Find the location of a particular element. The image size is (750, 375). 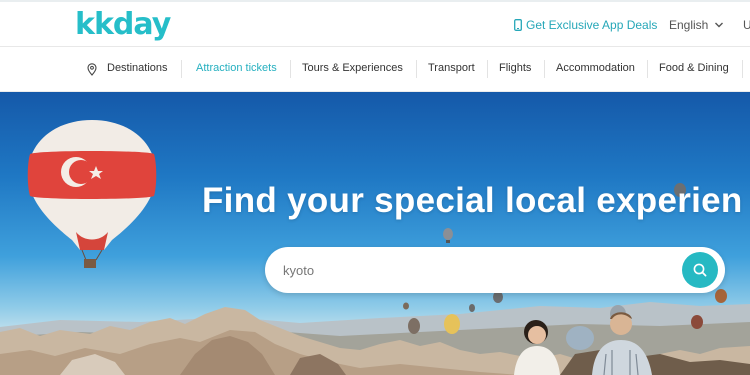

hot-air-balloon is located at coordinates (92, 194).